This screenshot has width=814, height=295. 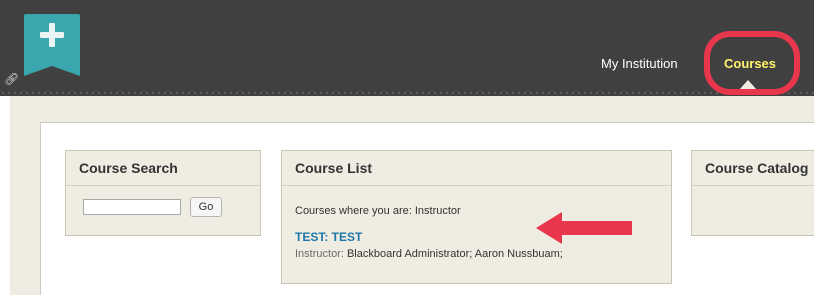 I want to click on course-link-test: TEST, so click(x=328, y=237).